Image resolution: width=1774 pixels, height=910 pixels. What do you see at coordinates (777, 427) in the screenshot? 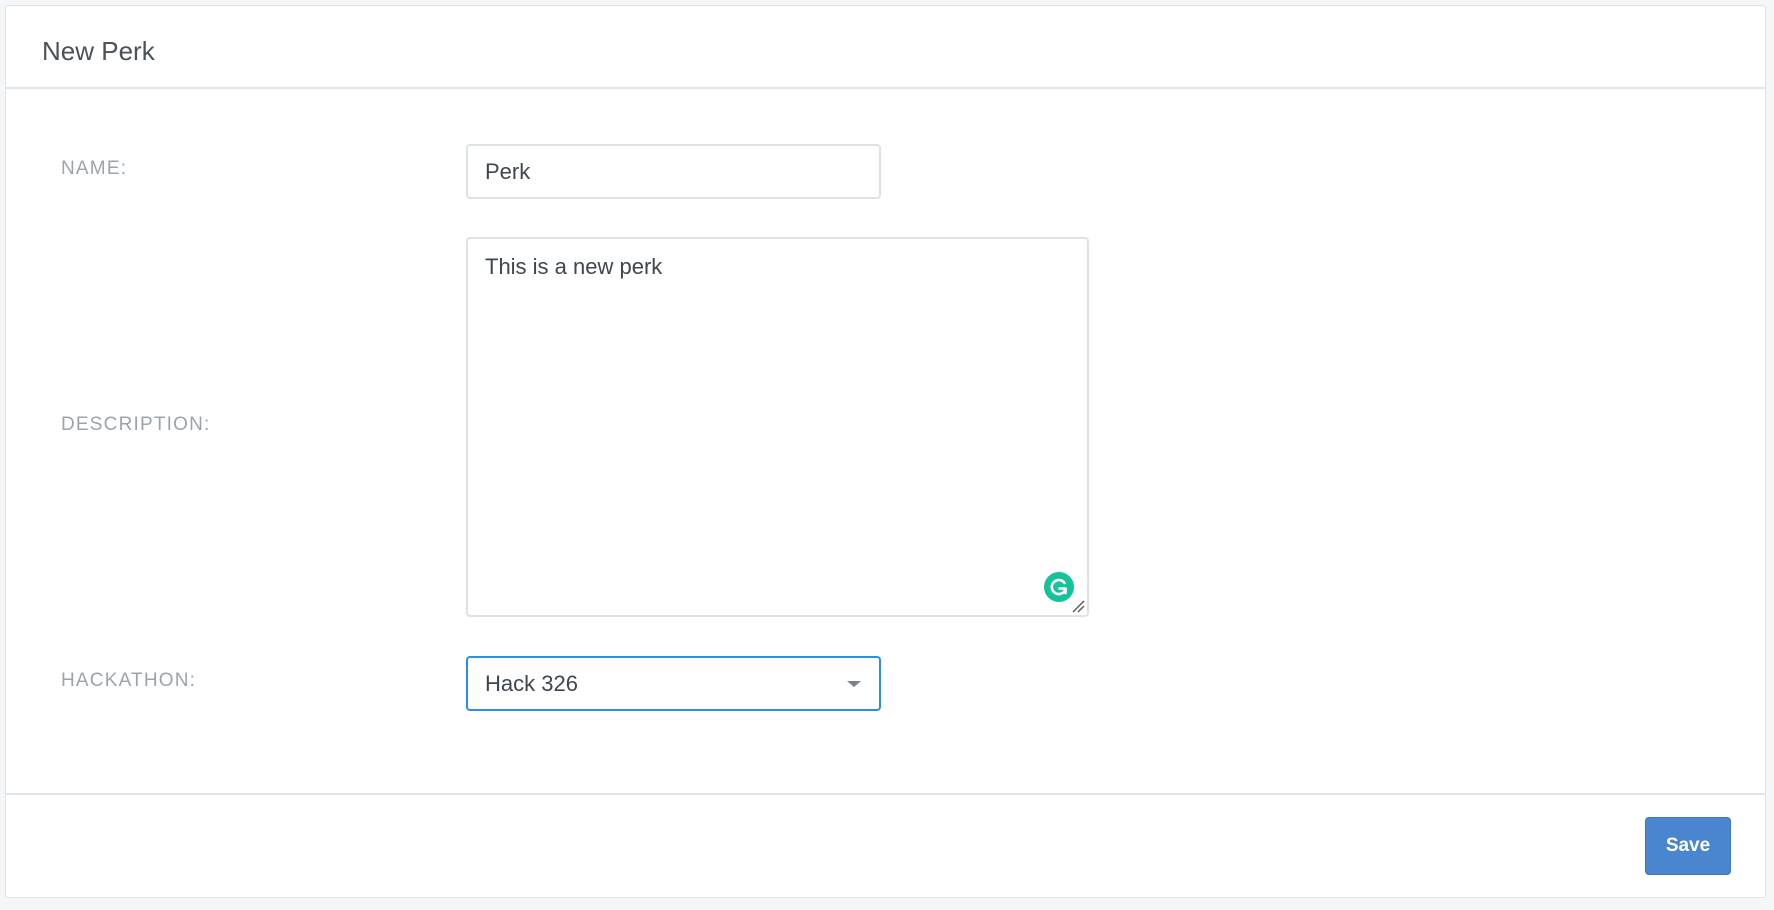
I see `description-textarea: This is a new perk` at bounding box center [777, 427].